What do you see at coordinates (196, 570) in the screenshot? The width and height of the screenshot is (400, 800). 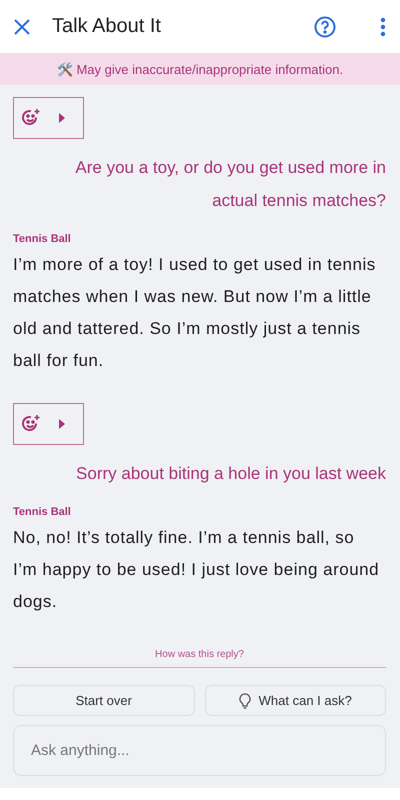 I see `bot-message: No, no! It’s totally fine. I’m a tennis ball, so I’m happy to be used! I just love being around dogs.` at bounding box center [196, 570].